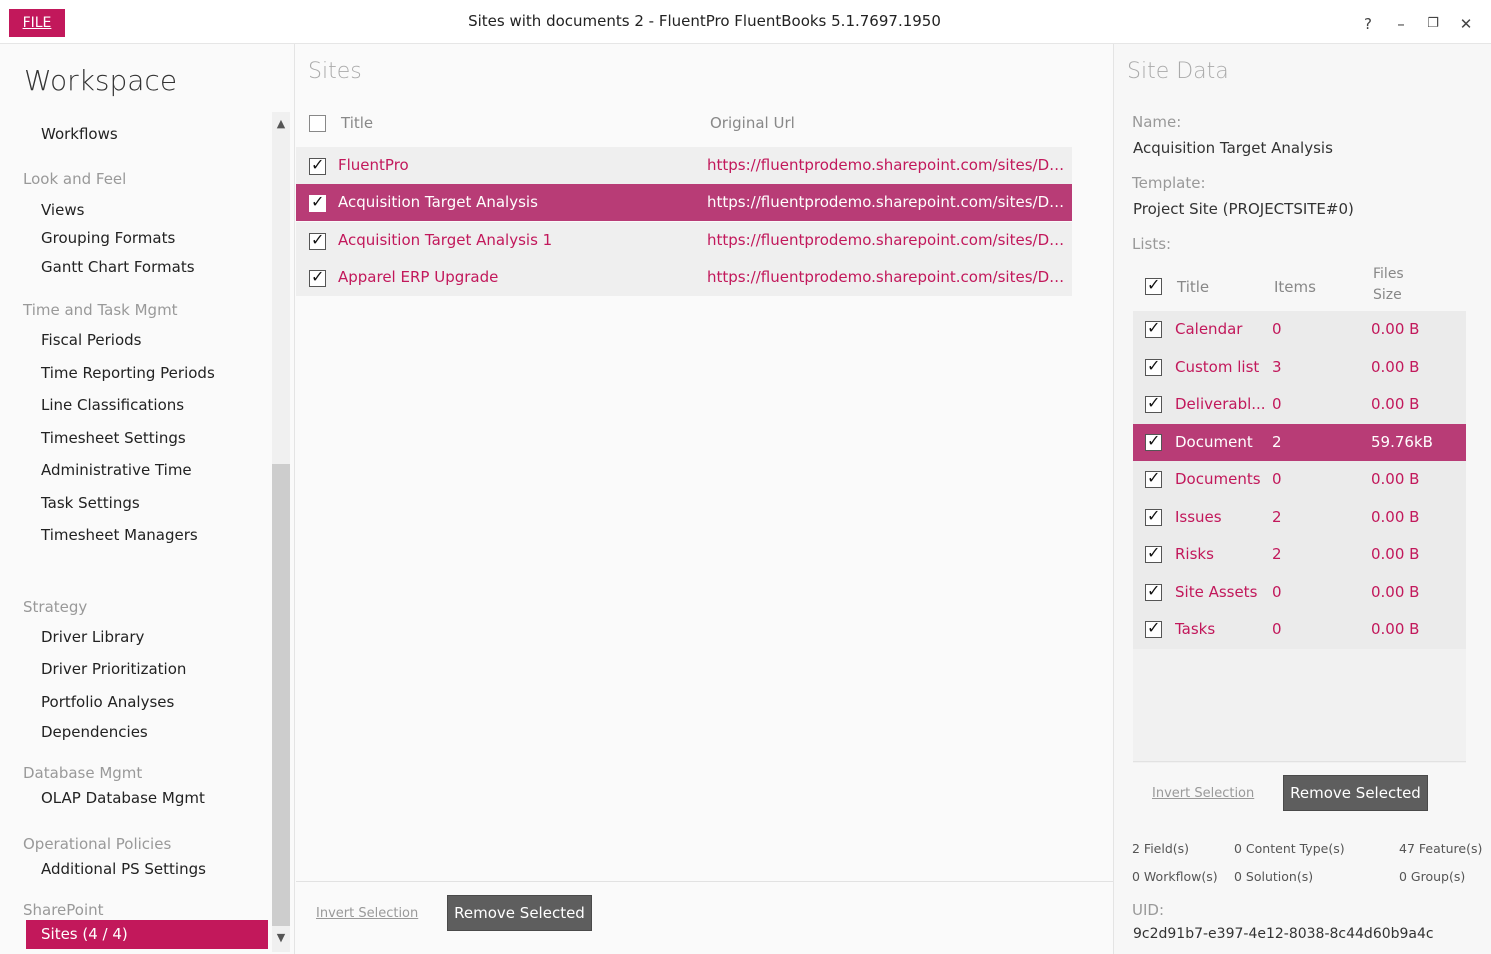 This screenshot has width=1491, height=954. Describe the element at coordinates (1432, 876) in the screenshot. I see `groups-count: 0 Group(s)` at that location.